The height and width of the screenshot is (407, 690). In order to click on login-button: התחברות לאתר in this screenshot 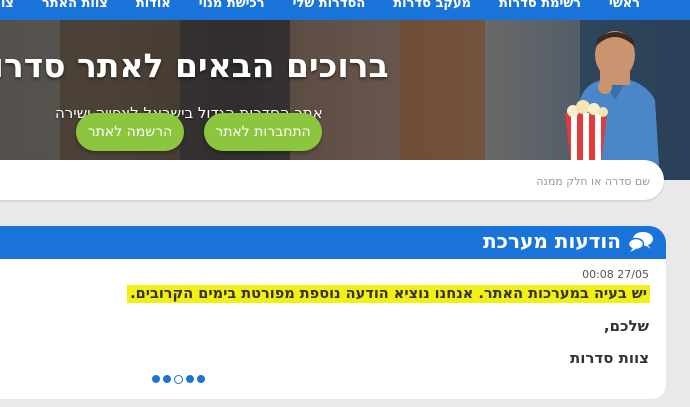, I will do `click(263, 132)`.